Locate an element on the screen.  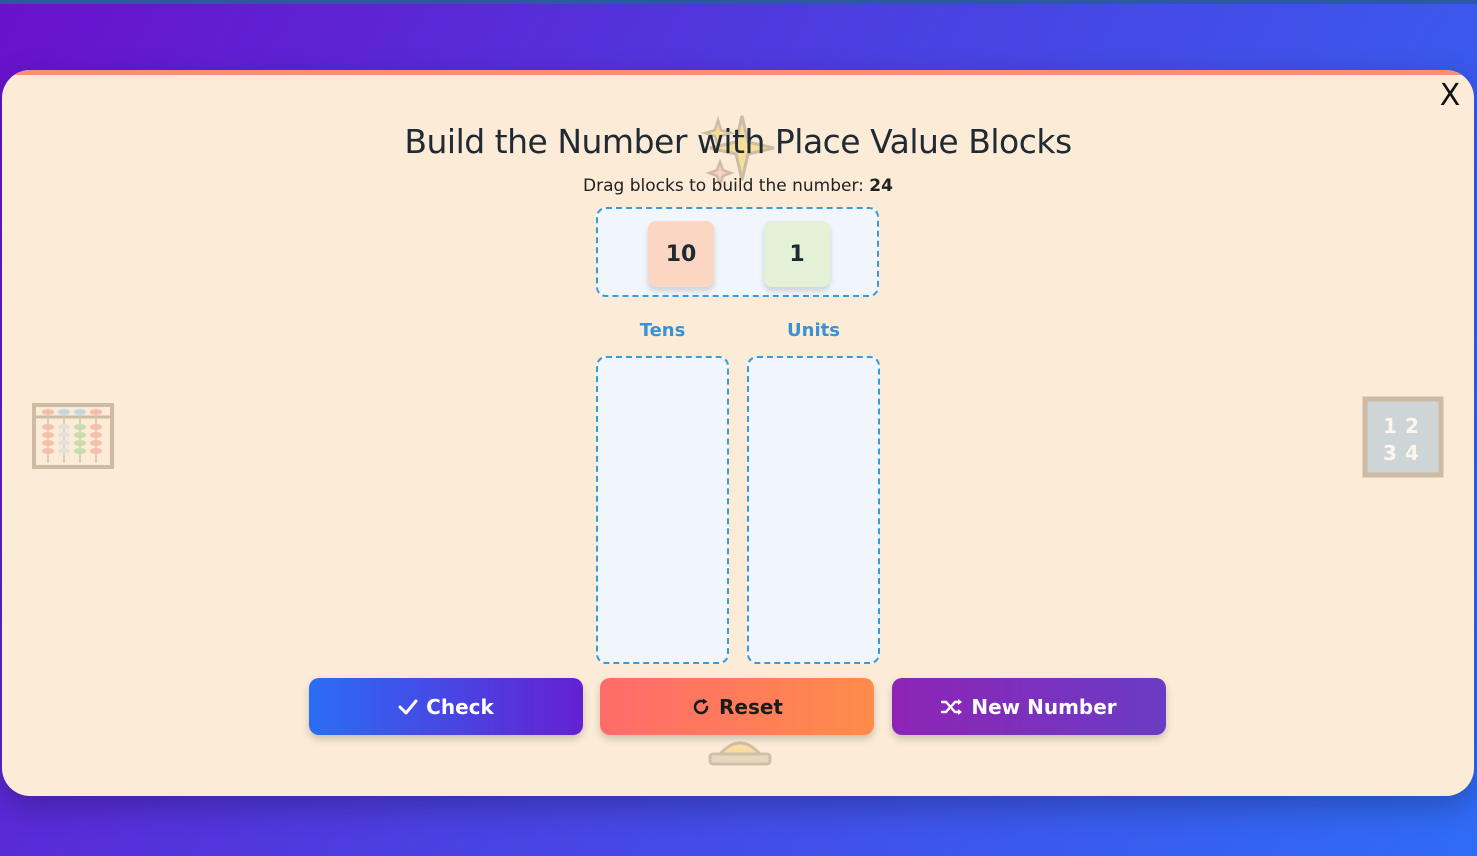
new-number-button: New Number is located at coordinates (1029, 706).